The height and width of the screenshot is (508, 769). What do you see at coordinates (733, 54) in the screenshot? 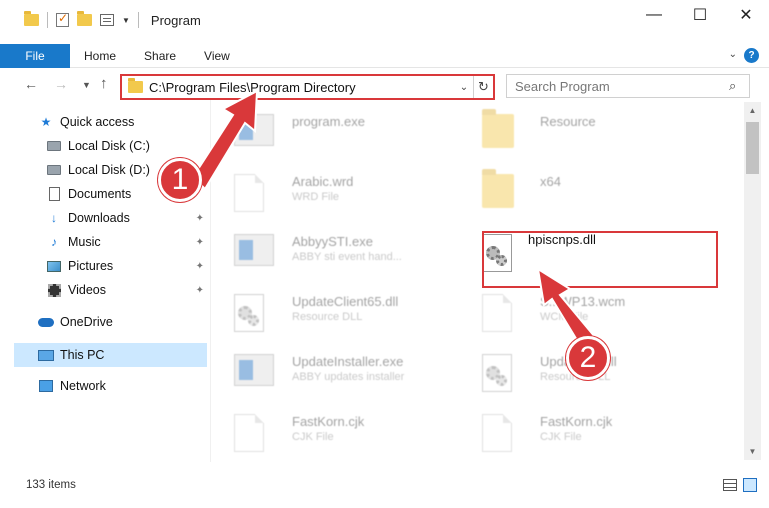
I see `expand-ribbon-icon: ⌄` at bounding box center [733, 54].